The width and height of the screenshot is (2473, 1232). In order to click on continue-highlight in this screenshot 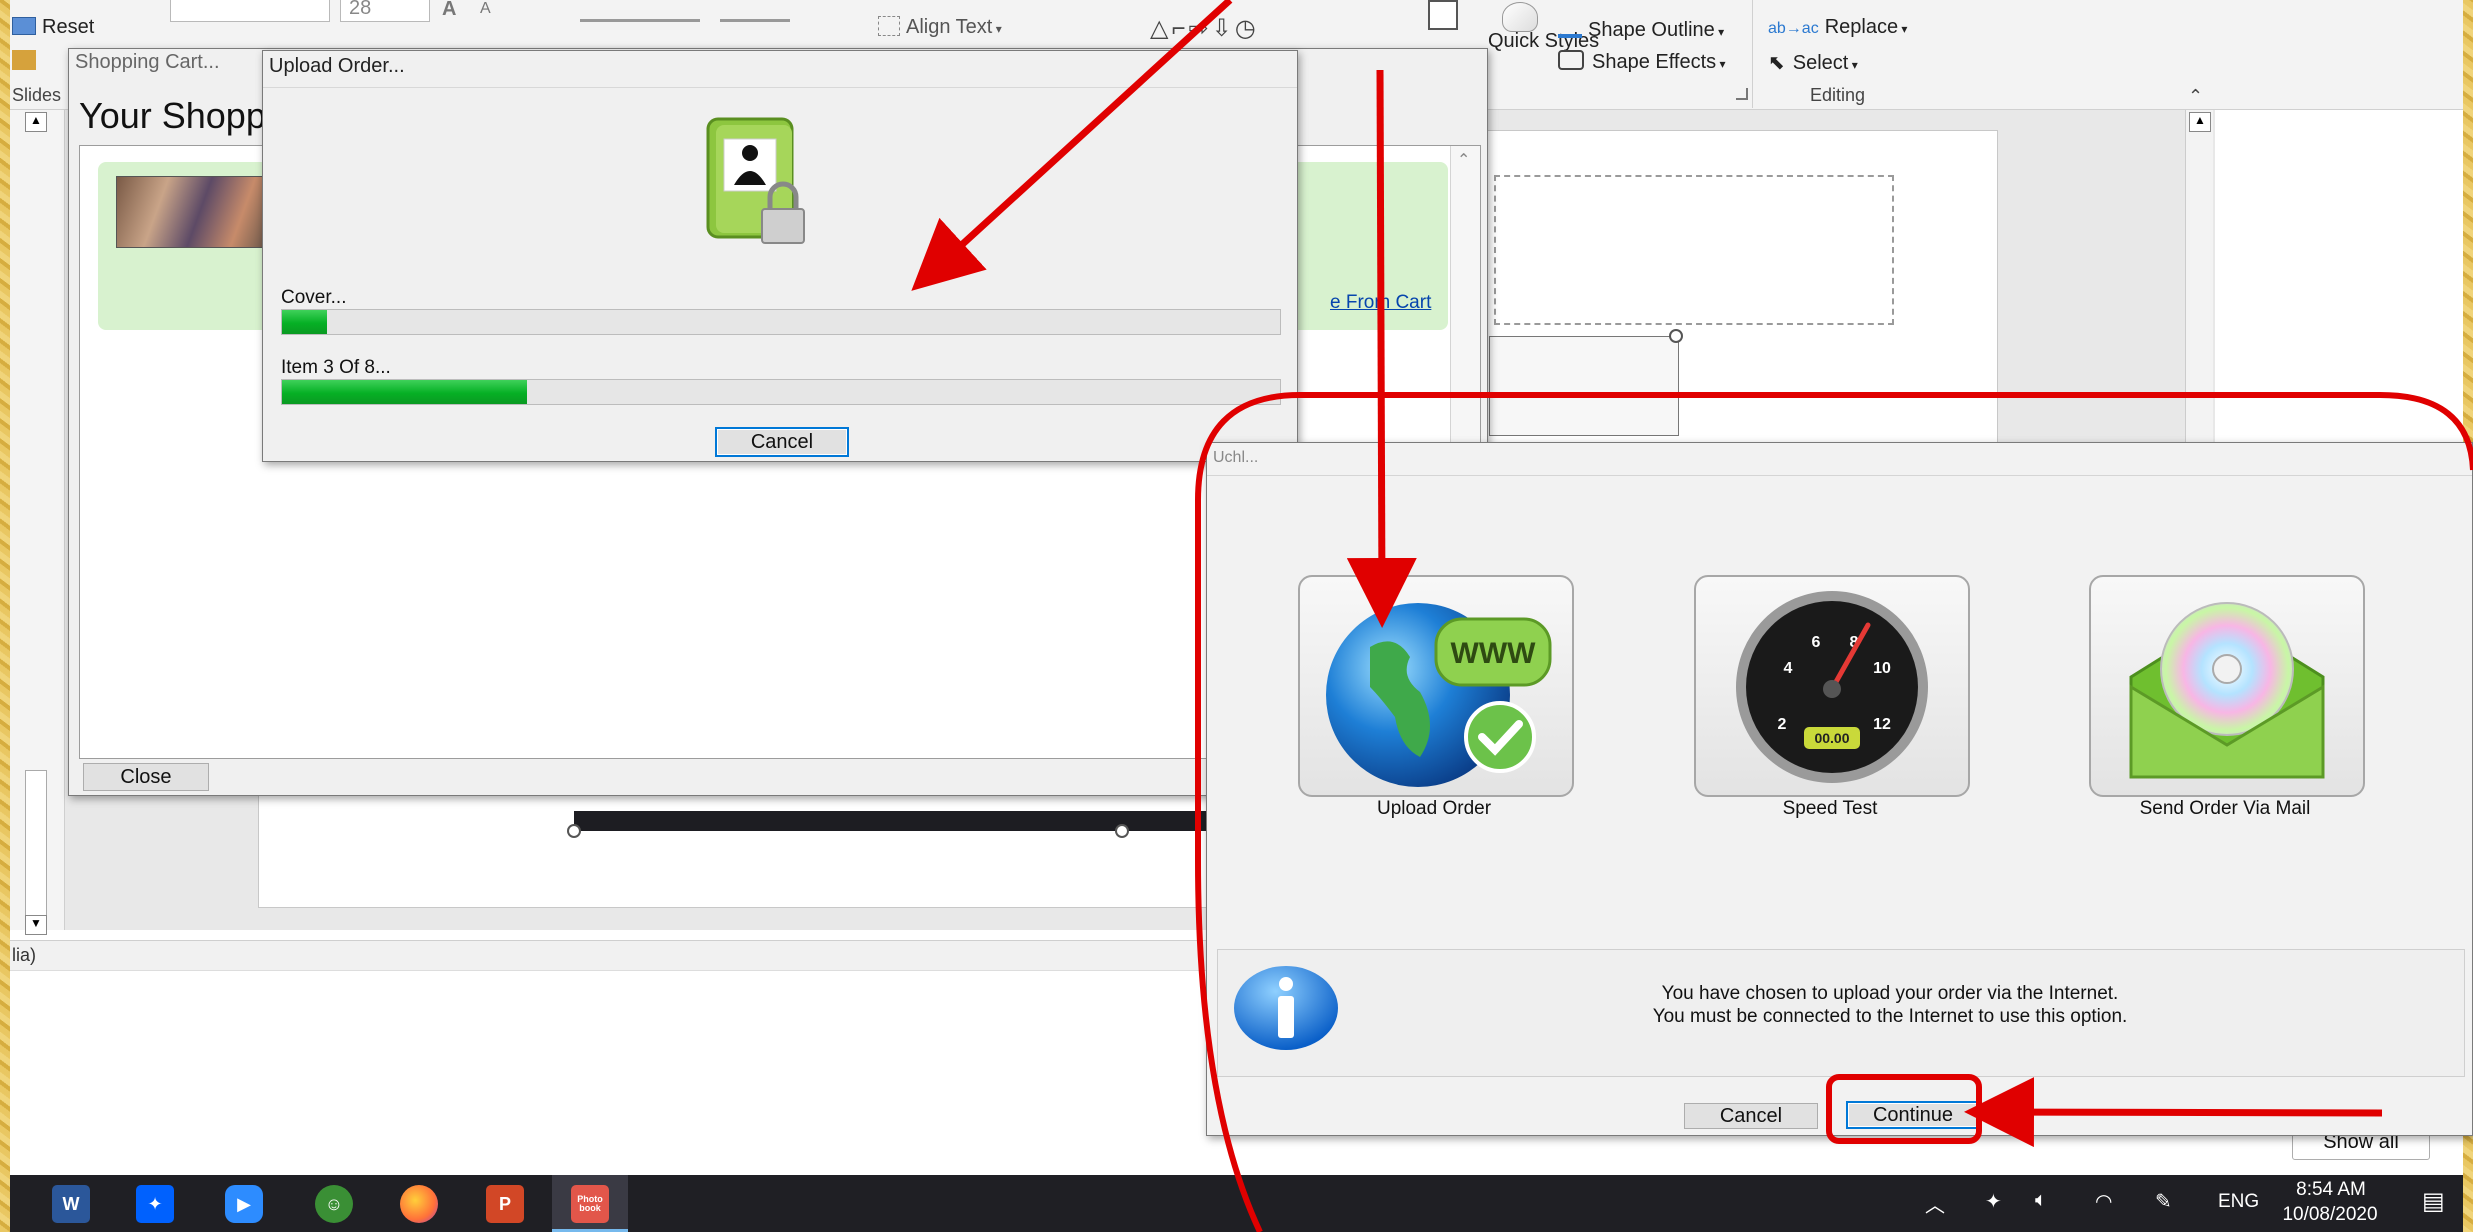, I will do `click(1904, 1109)`.